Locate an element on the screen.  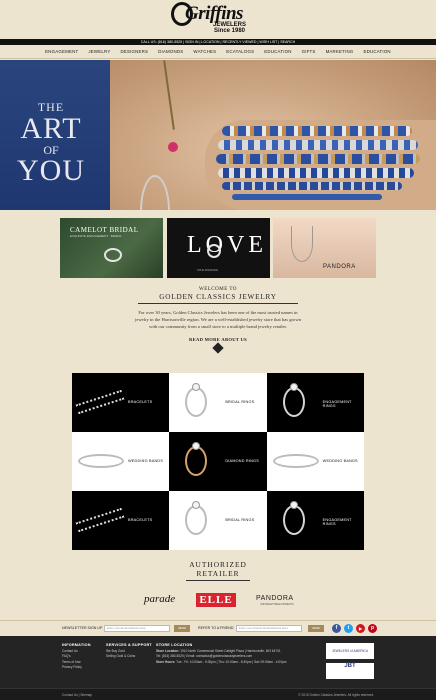
category-label: Diamond Rings is located at coordinates (242, 461).